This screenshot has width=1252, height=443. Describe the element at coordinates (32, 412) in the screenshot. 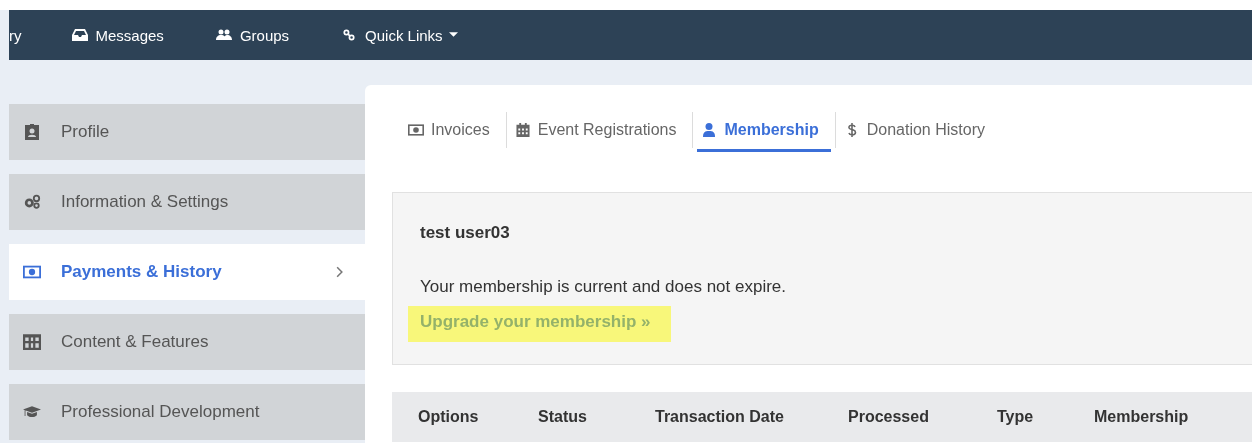

I see `graduation-cap-icon` at that location.